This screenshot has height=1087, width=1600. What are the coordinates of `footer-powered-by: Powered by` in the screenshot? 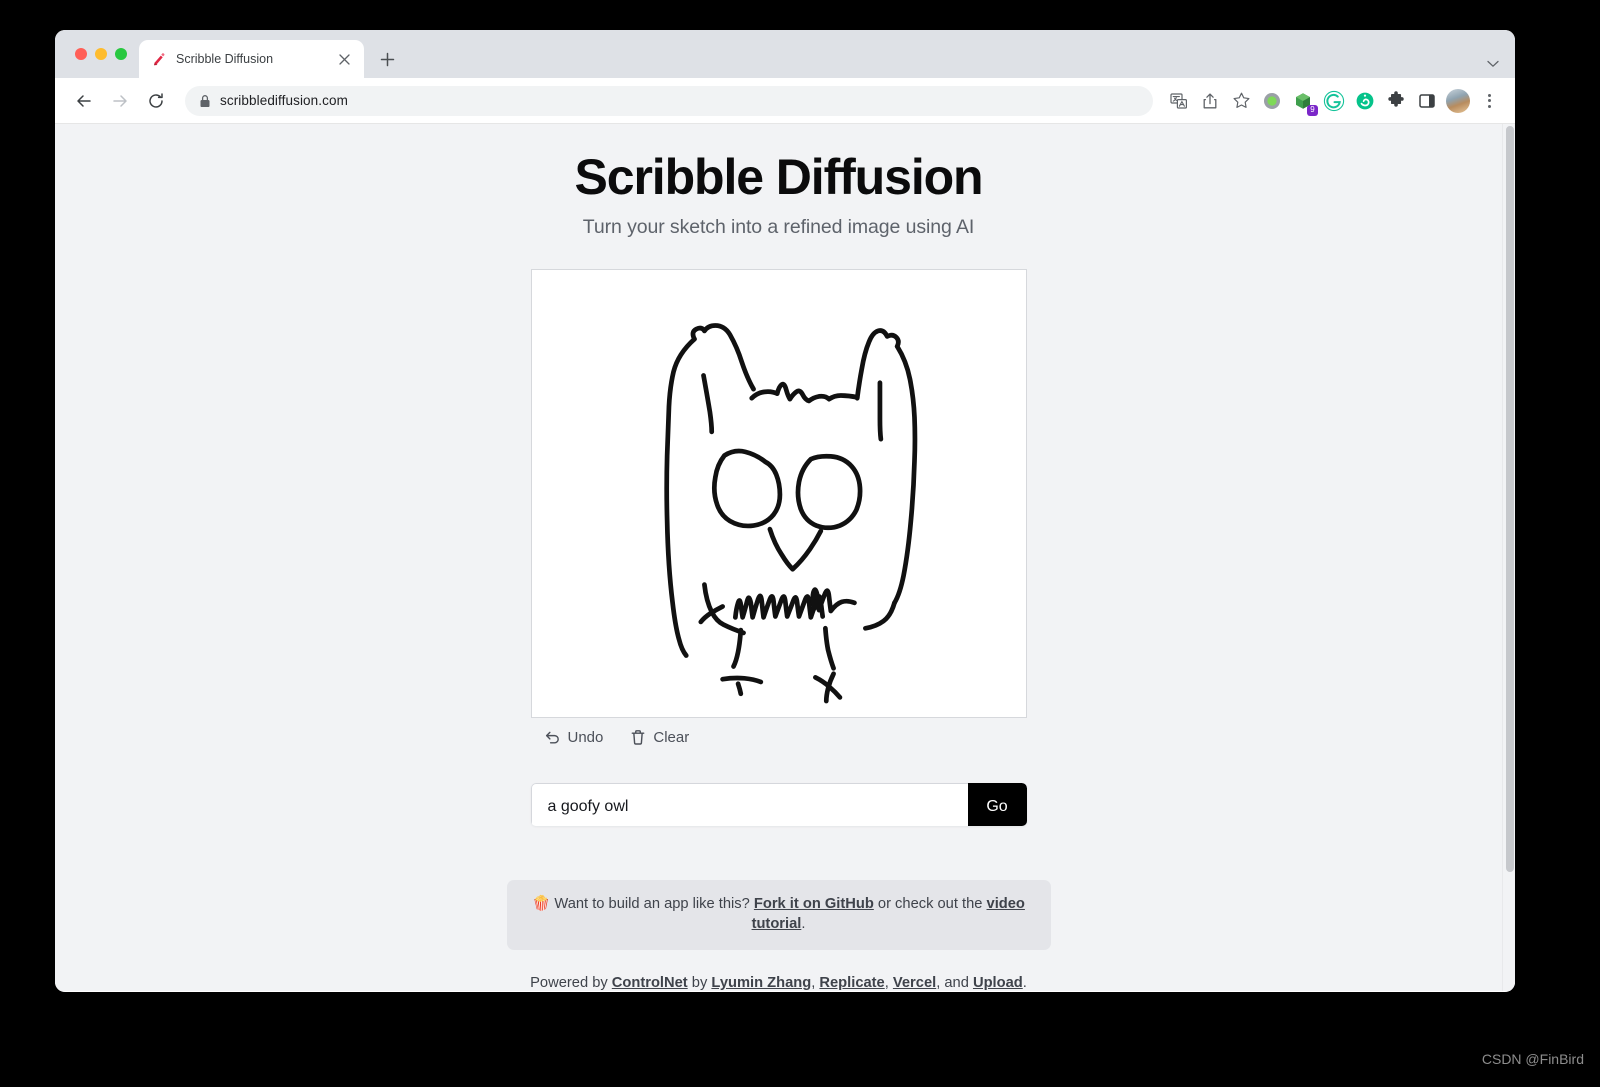 It's located at (569, 983).